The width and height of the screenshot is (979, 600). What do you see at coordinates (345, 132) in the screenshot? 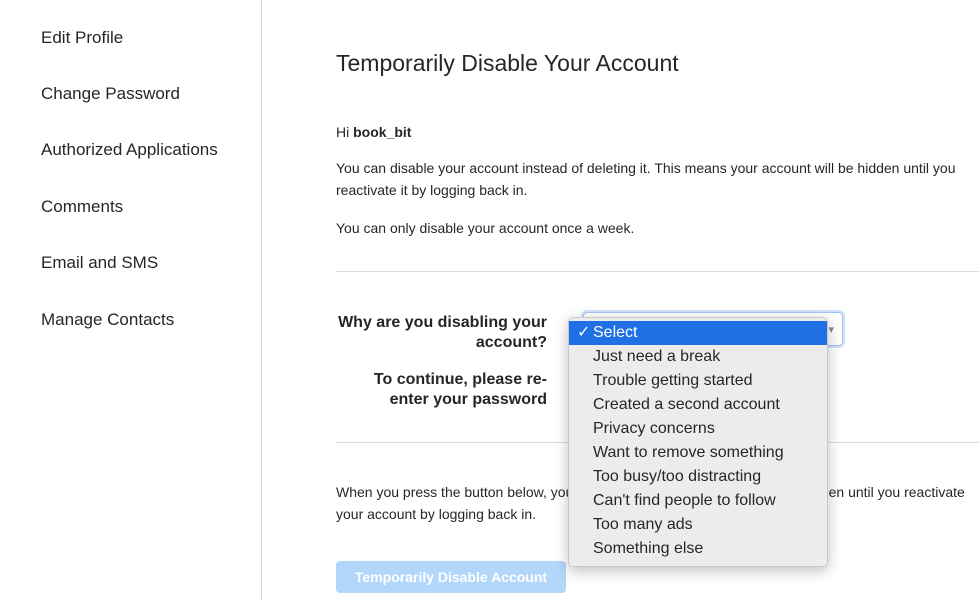
I see `greeting-prefix: Hi` at bounding box center [345, 132].